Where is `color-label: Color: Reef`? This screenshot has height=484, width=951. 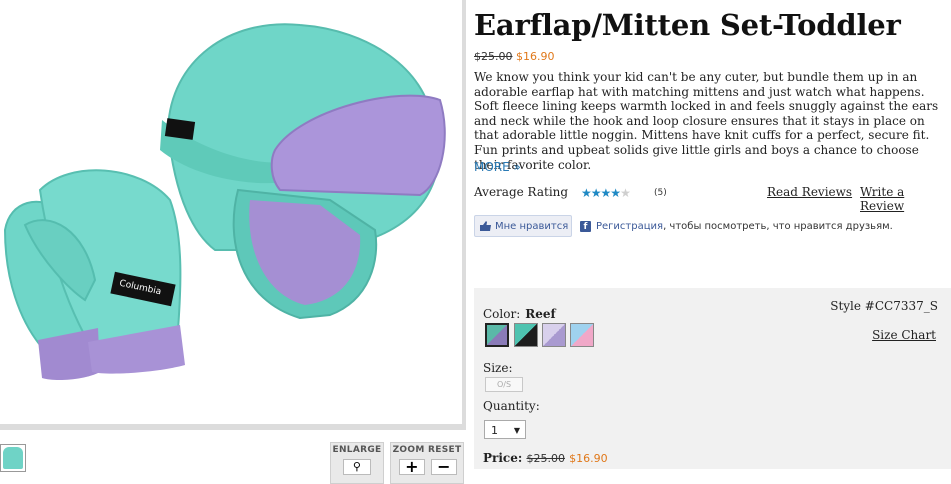
color-label: Color: Reef is located at coordinates (519, 314).